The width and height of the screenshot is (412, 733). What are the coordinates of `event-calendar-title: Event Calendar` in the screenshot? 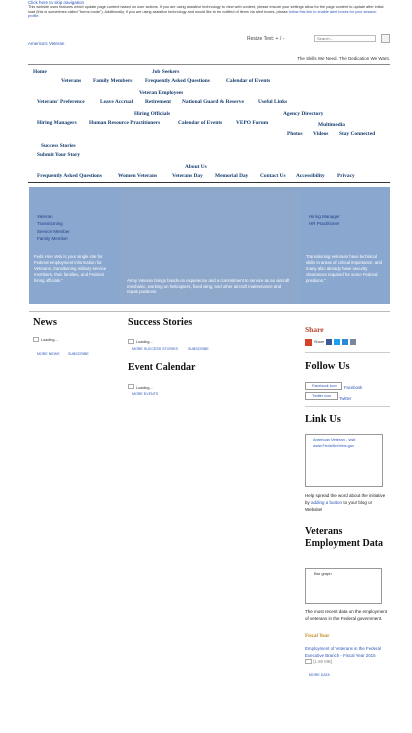 It's located at (162, 367).